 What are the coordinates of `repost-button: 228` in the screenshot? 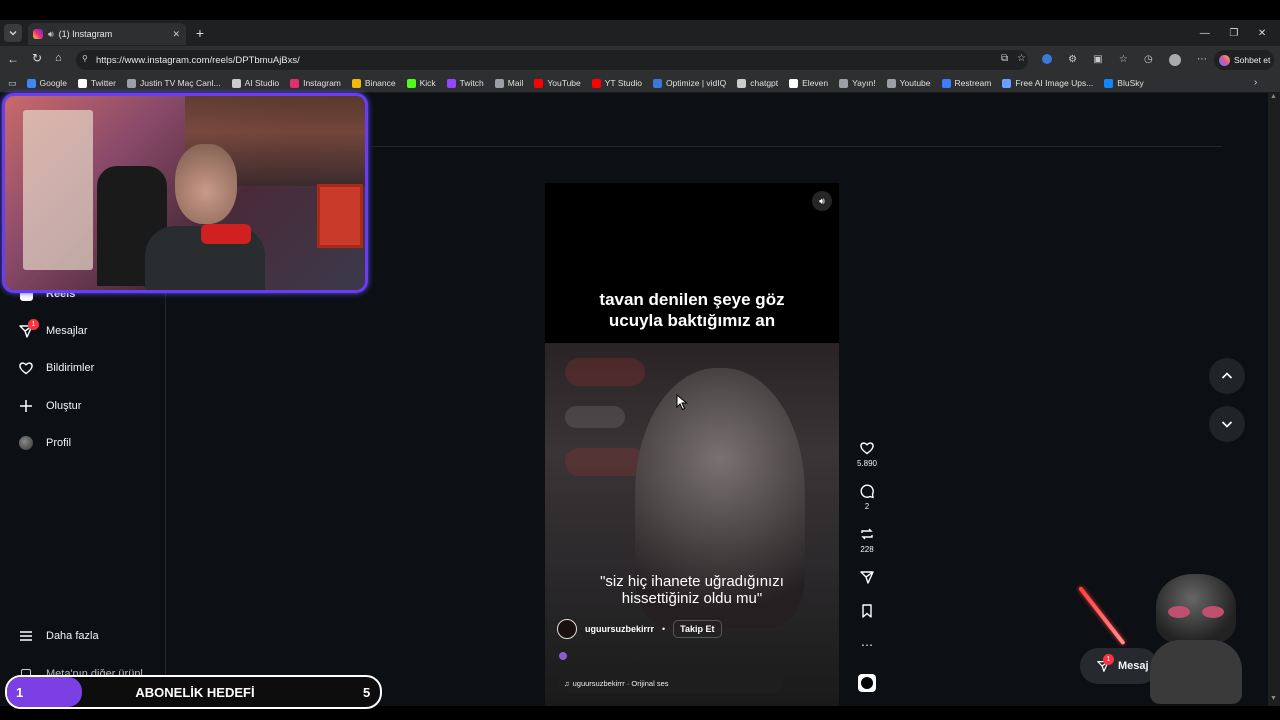 It's located at (867, 540).